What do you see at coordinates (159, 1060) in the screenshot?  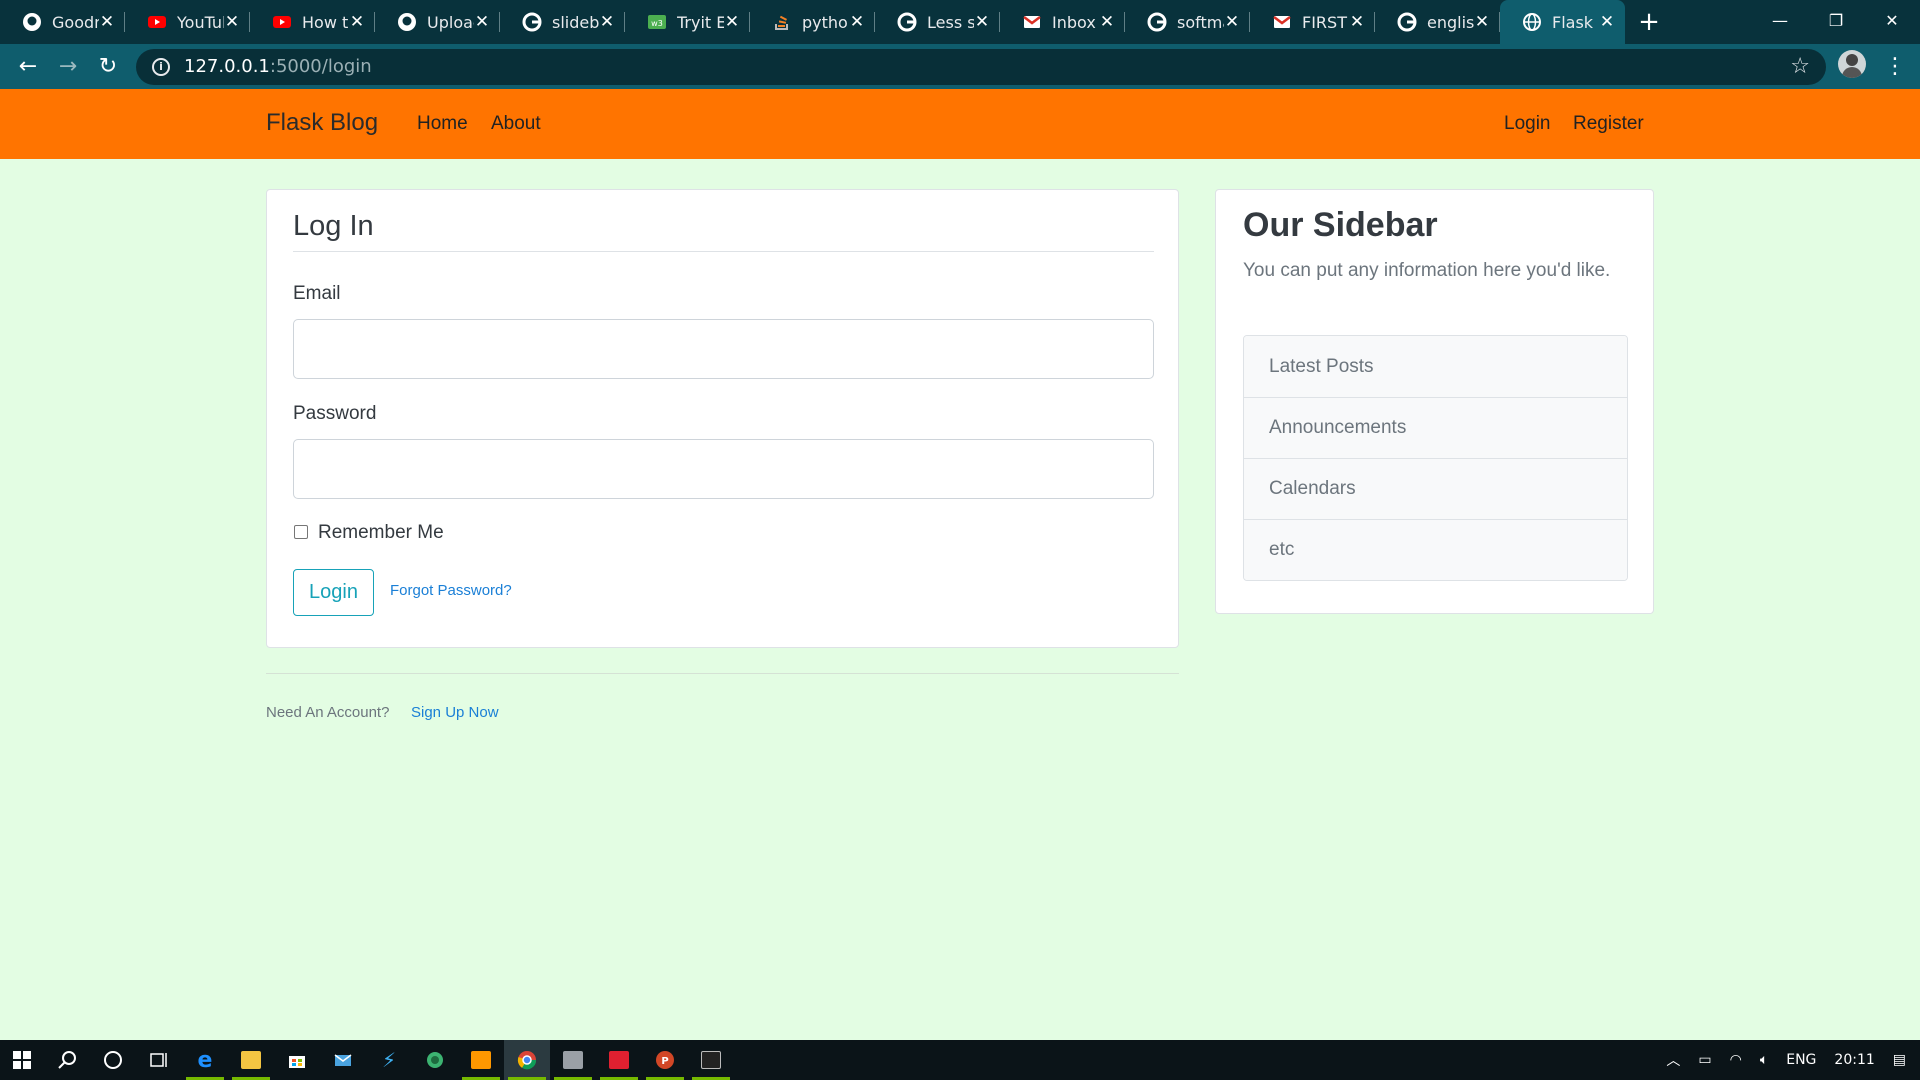 I see `task-view-icon` at bounding box center [159, 1060].